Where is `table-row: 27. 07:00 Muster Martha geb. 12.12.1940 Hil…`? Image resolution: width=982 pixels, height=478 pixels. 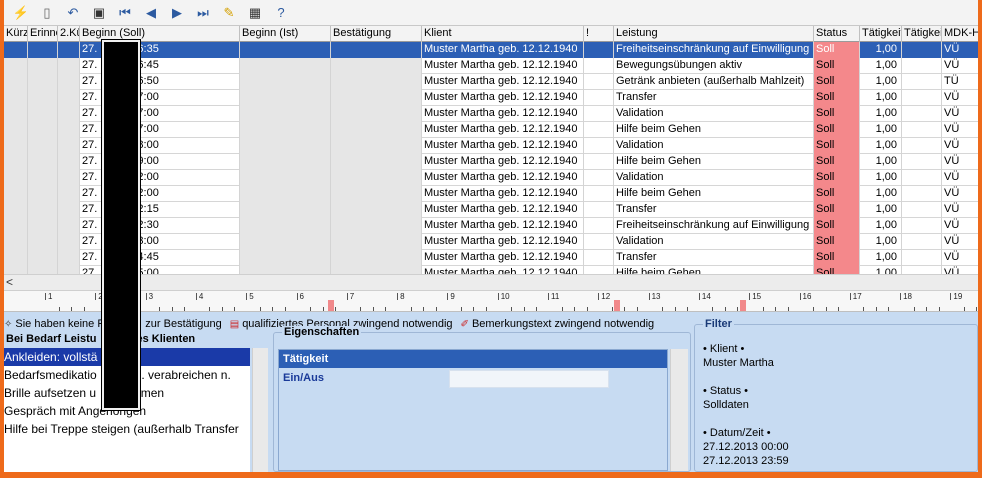 table-row: 27. 07:00 Muster Martha geb. 12.12.1940 Hil… is located at coordinates (491, 130).